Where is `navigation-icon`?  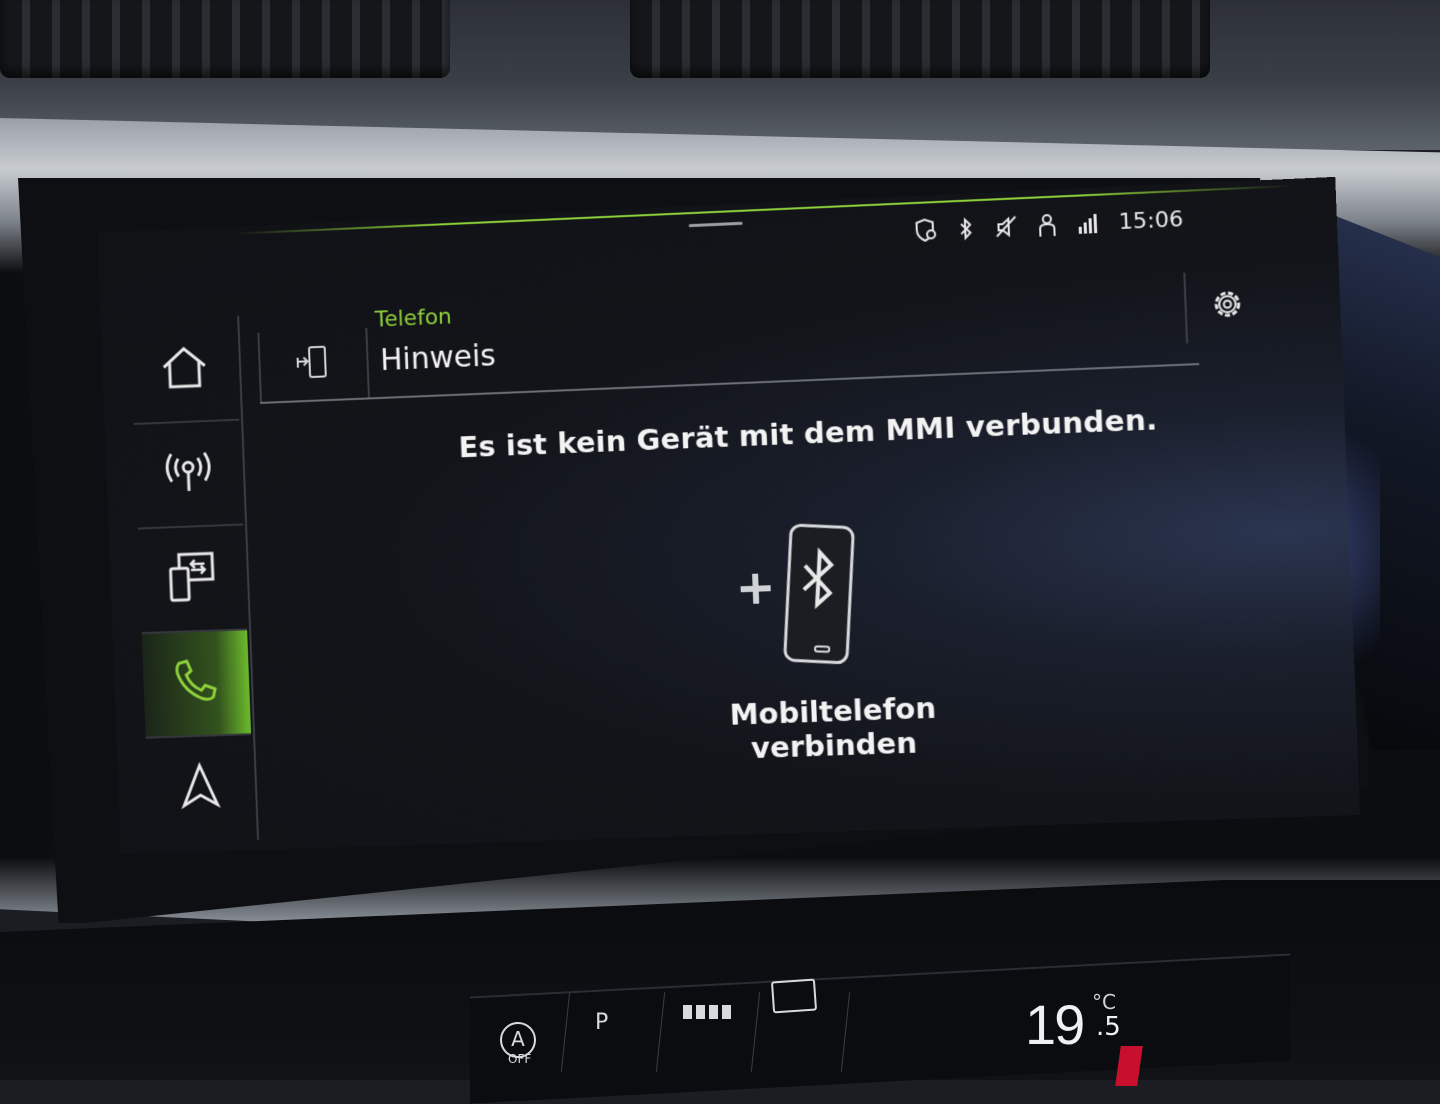
navigation-icon is located at coordinates (200, 788).